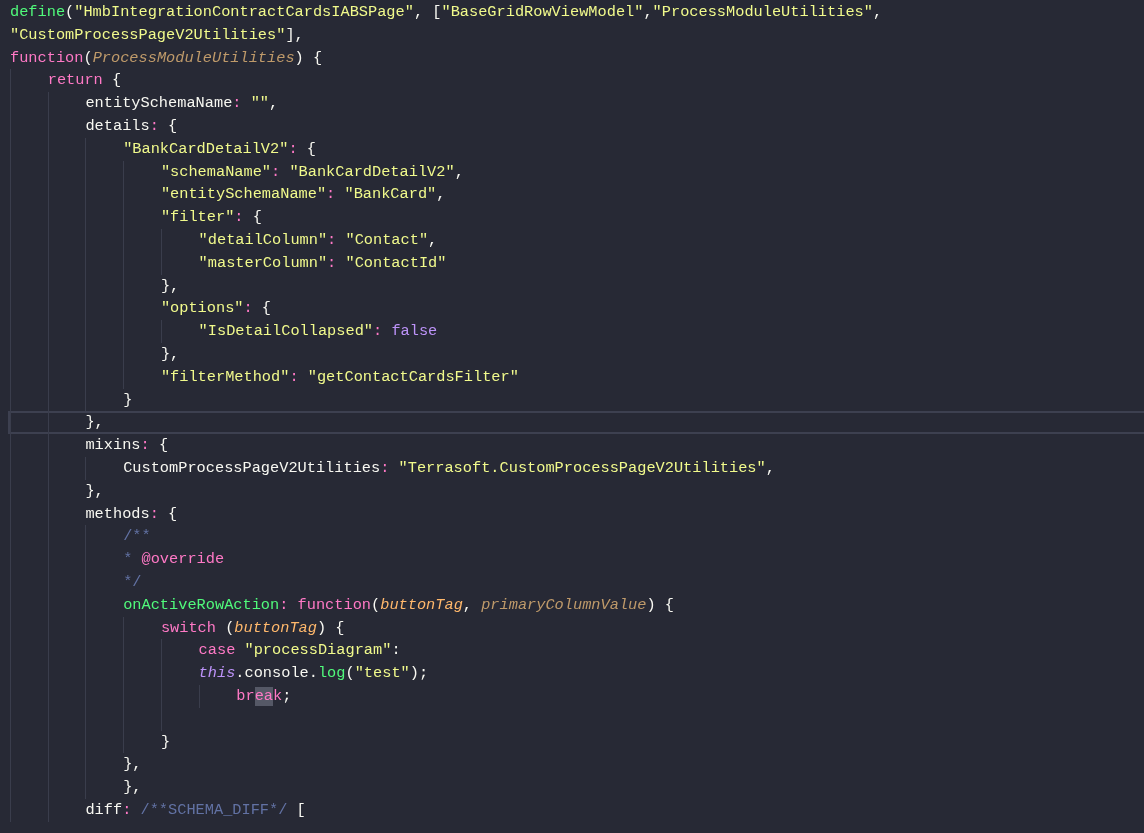  What do you see at coordinates (576, 468) in the screenshot?
I see `code-line: CustomProcessPageV2Utilities: "Terrasoft.CustomProcessPageV2Utilities",` at bounding box center [576, 468].